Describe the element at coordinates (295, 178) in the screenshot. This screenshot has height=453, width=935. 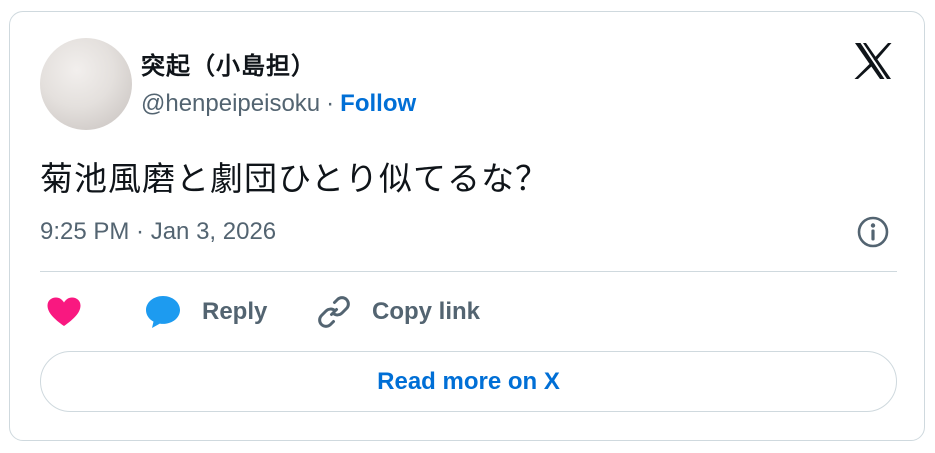
I see `tweet-text: 菊池風磨と劇団ひとり似てるな？` at that location.